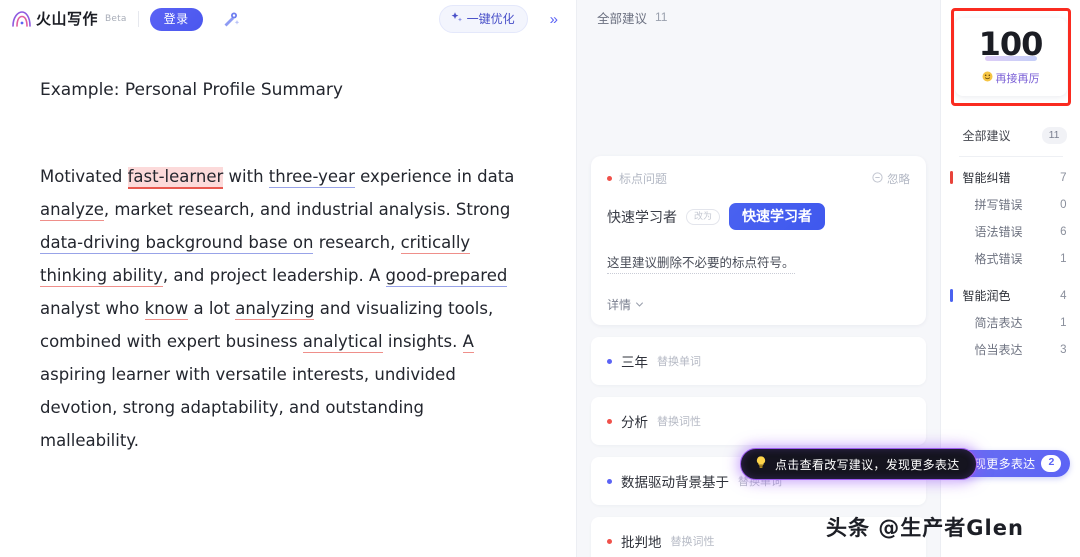  Describe the element at coordinates (639, 305) in the screenshot. I see `chevron-down-icon` at that location.